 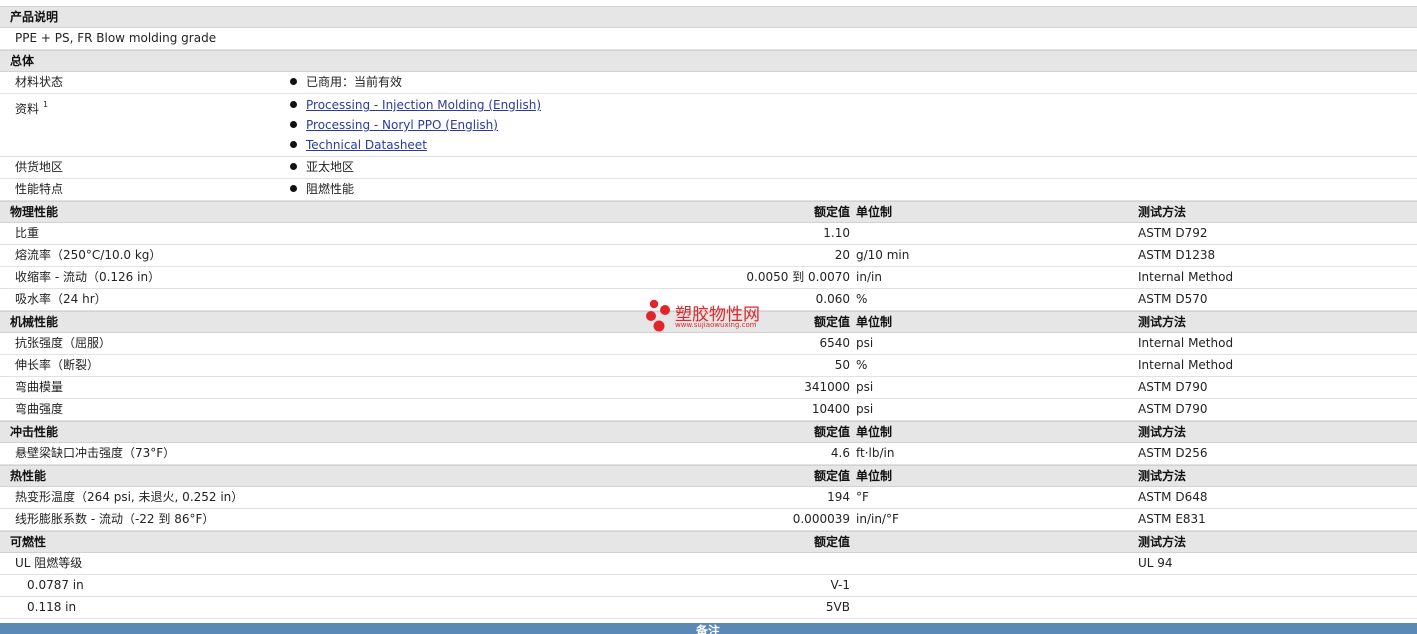 I want to click on row-label: 资料 1, so click(x=32, y=108).